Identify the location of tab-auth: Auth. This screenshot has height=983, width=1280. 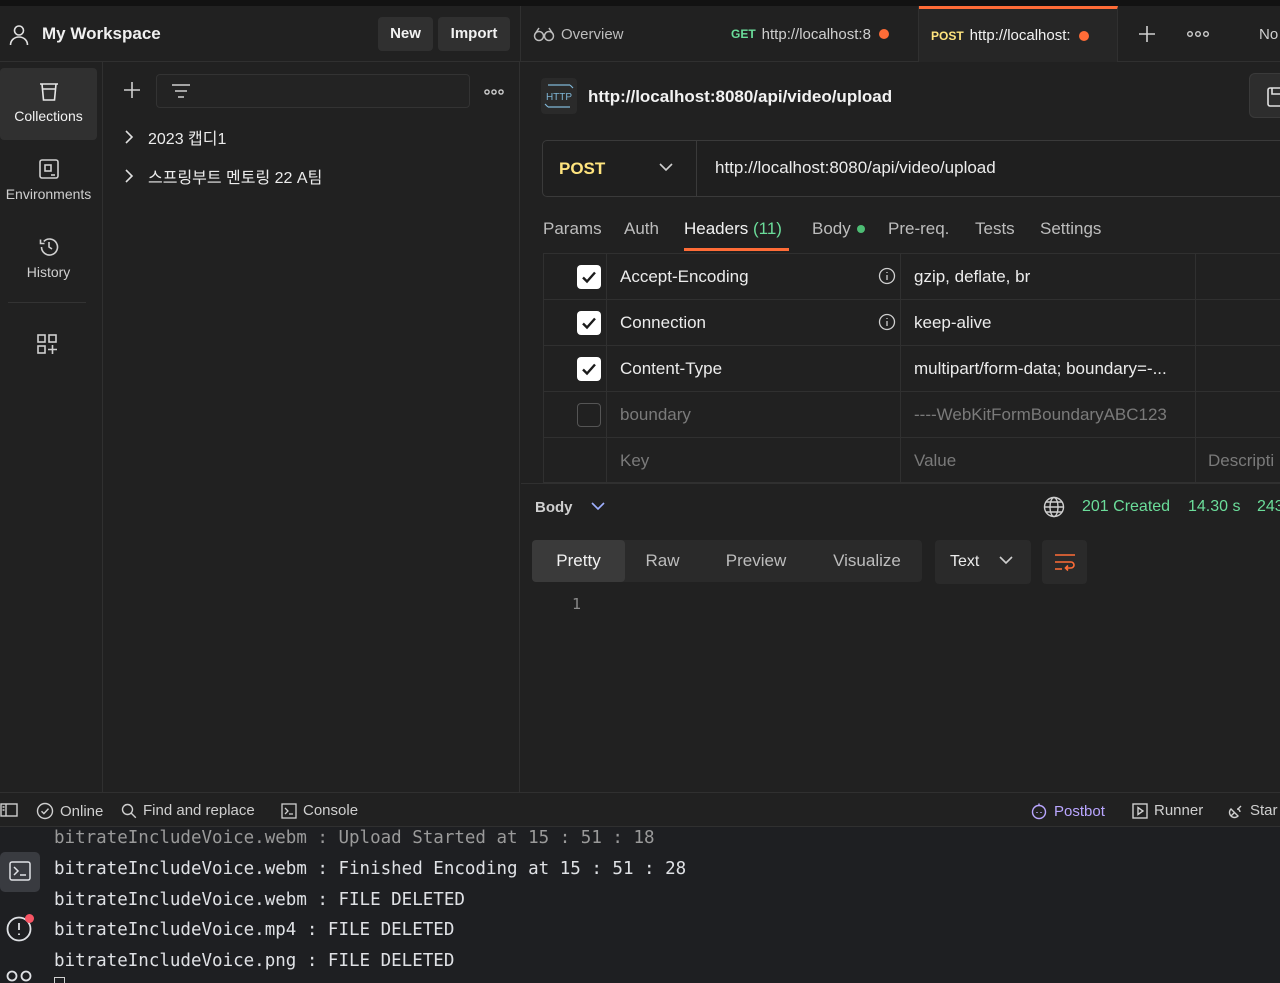
(641, 229).